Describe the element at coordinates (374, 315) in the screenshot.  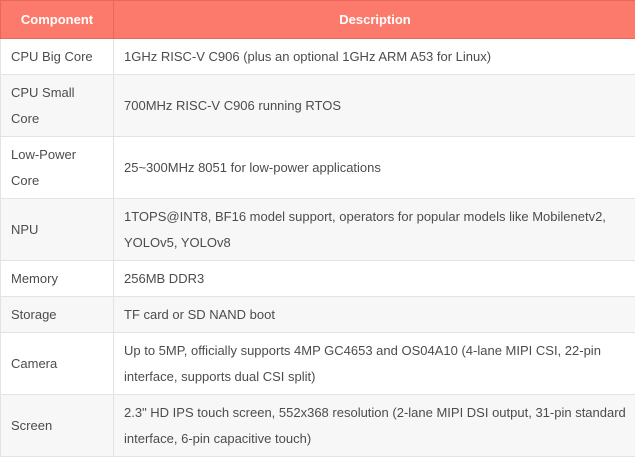
I see `description-cell: TF card or SD NAND boot` at that location.